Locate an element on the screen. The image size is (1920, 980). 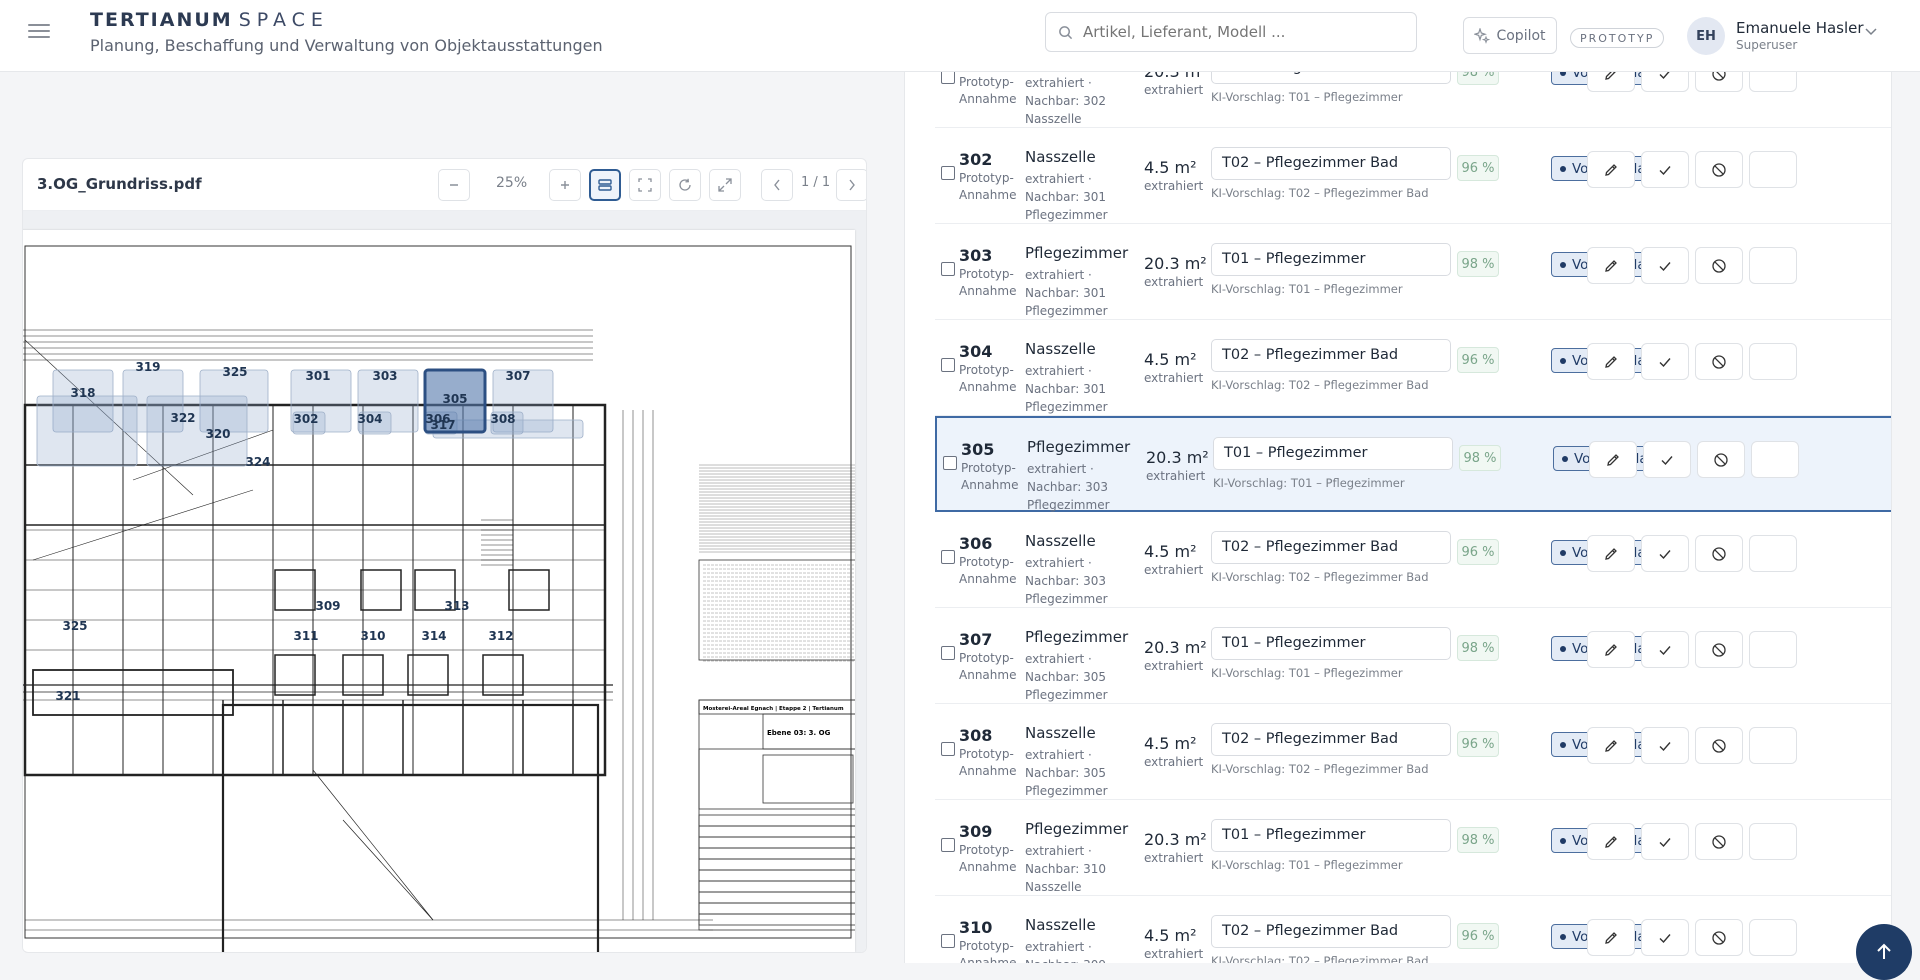
search-input is located at coordinates (1233, 32).